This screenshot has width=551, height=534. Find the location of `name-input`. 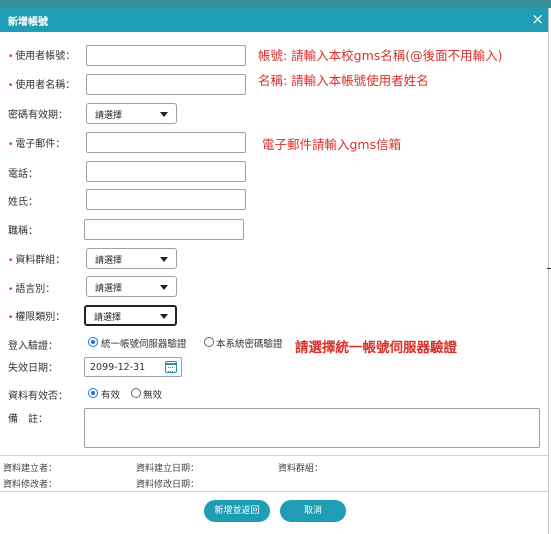

name-input is located at coordinates (166, 84).